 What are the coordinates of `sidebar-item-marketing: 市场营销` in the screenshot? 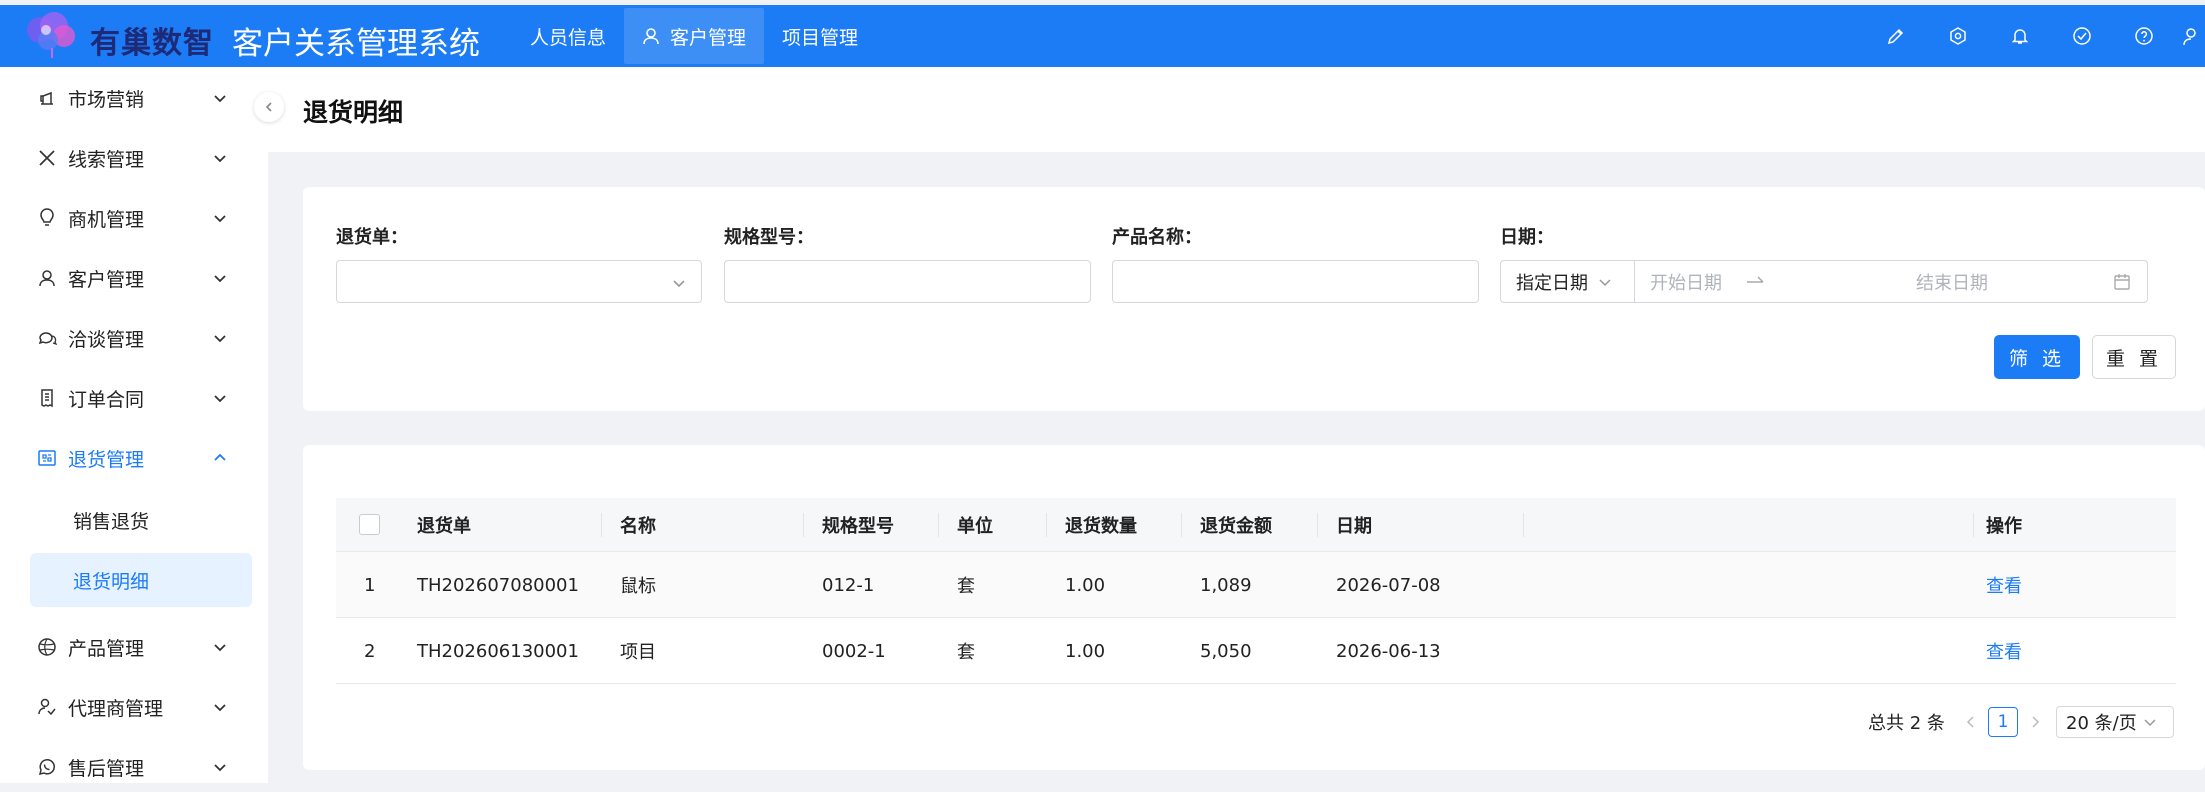 It's located at (134, 98).